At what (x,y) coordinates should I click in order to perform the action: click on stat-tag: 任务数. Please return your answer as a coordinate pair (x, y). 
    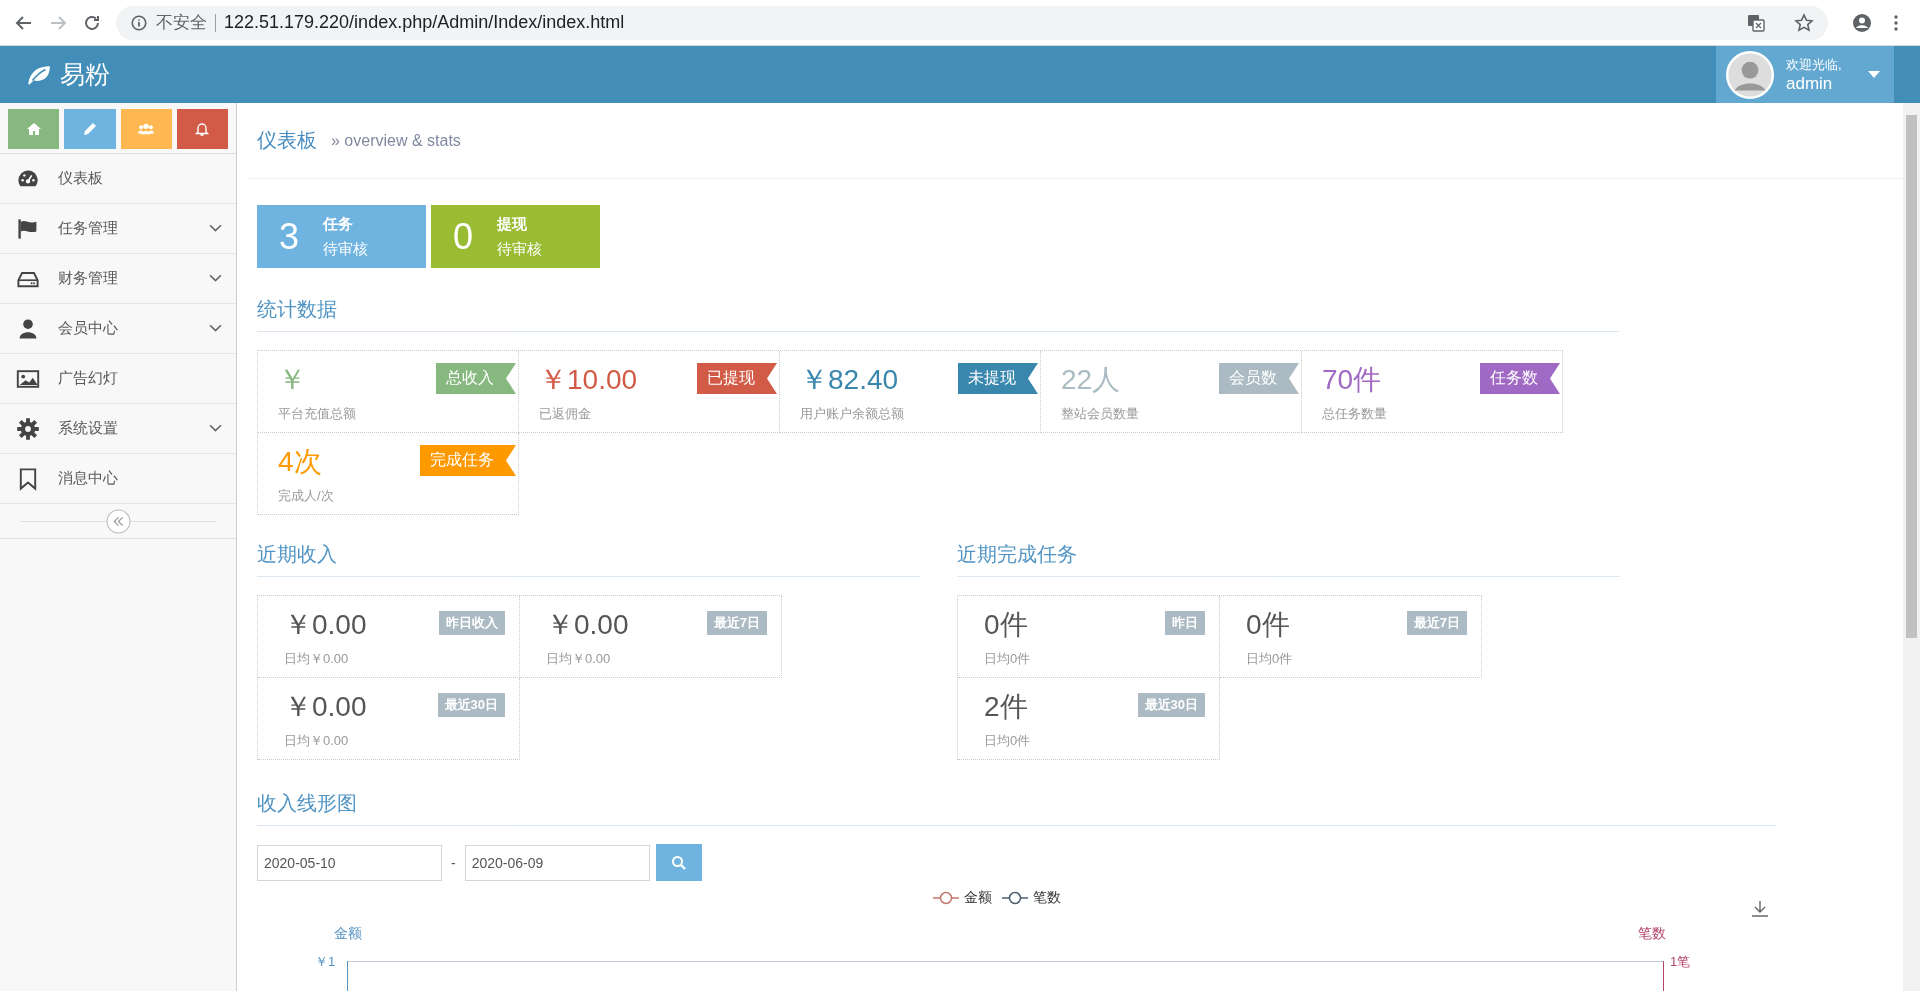
    Looking at the image, I should click on (1520, 378).